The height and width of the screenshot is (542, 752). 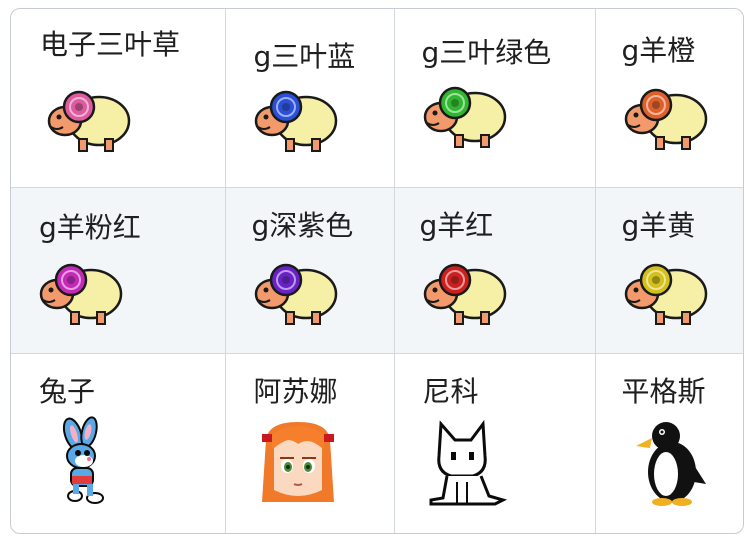 I want to click on cell-label: g羊粉红, so click(x=90, y=227).